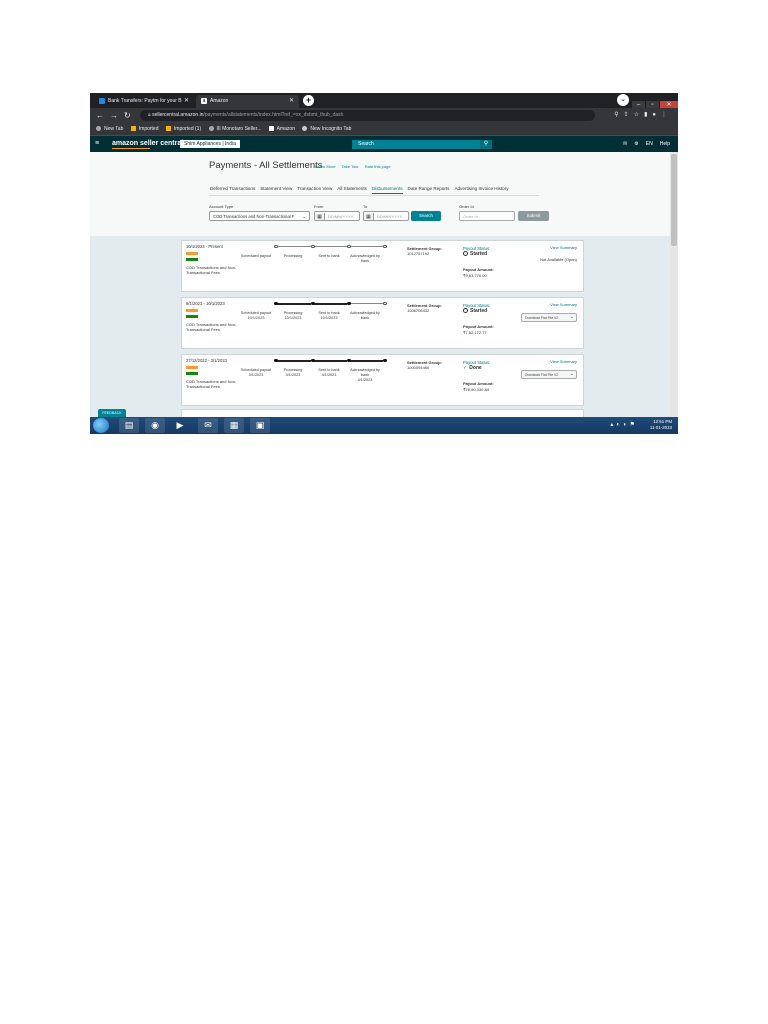  I want to click on checkmark-icon: ✓, so click(465, 368).